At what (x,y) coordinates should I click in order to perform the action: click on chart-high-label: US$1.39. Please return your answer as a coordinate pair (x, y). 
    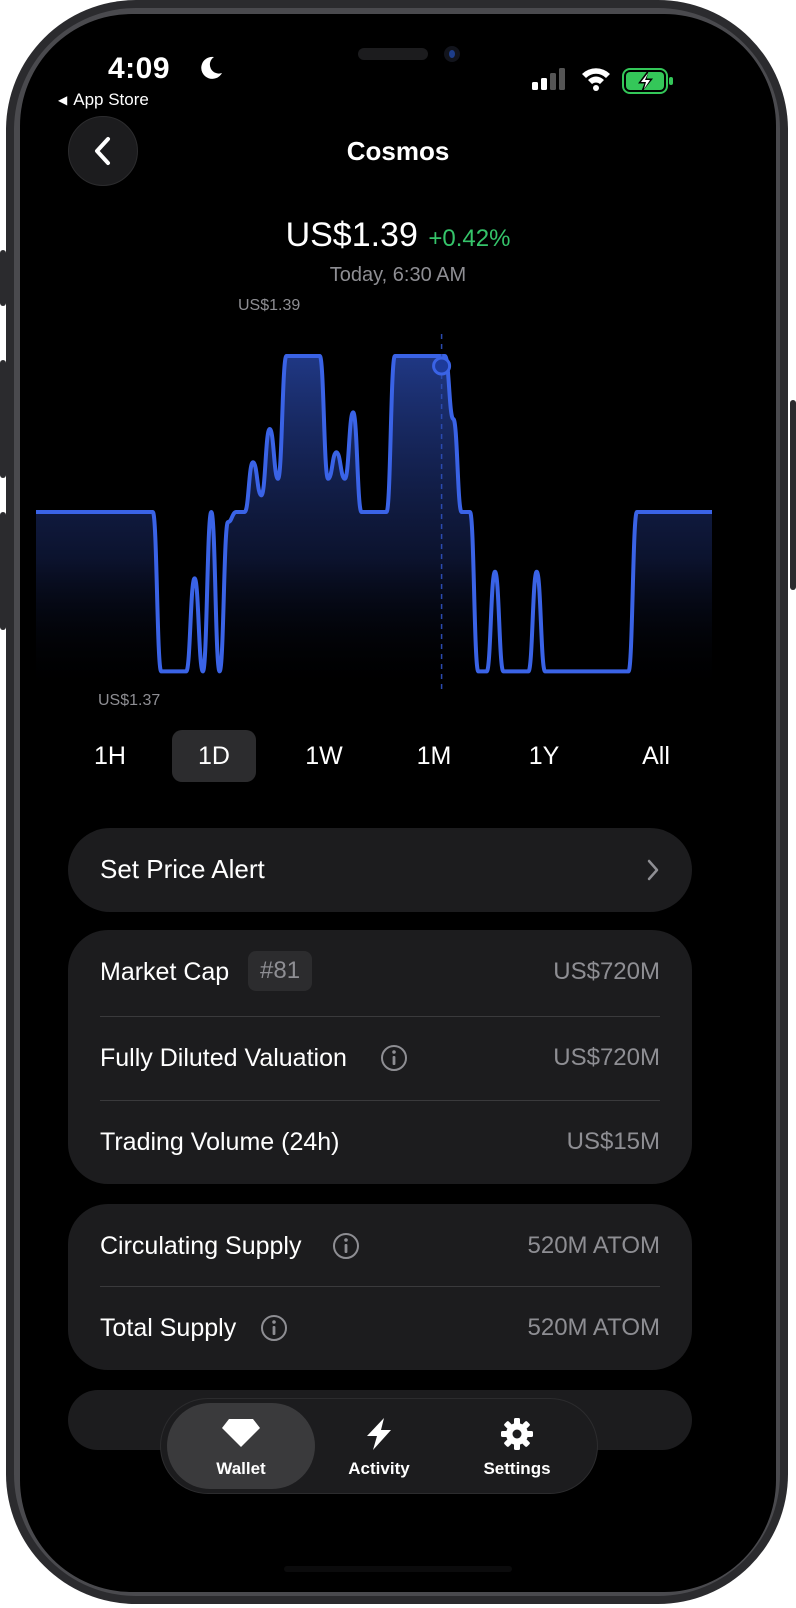
    Looking at the image, I should click on (269, 305).